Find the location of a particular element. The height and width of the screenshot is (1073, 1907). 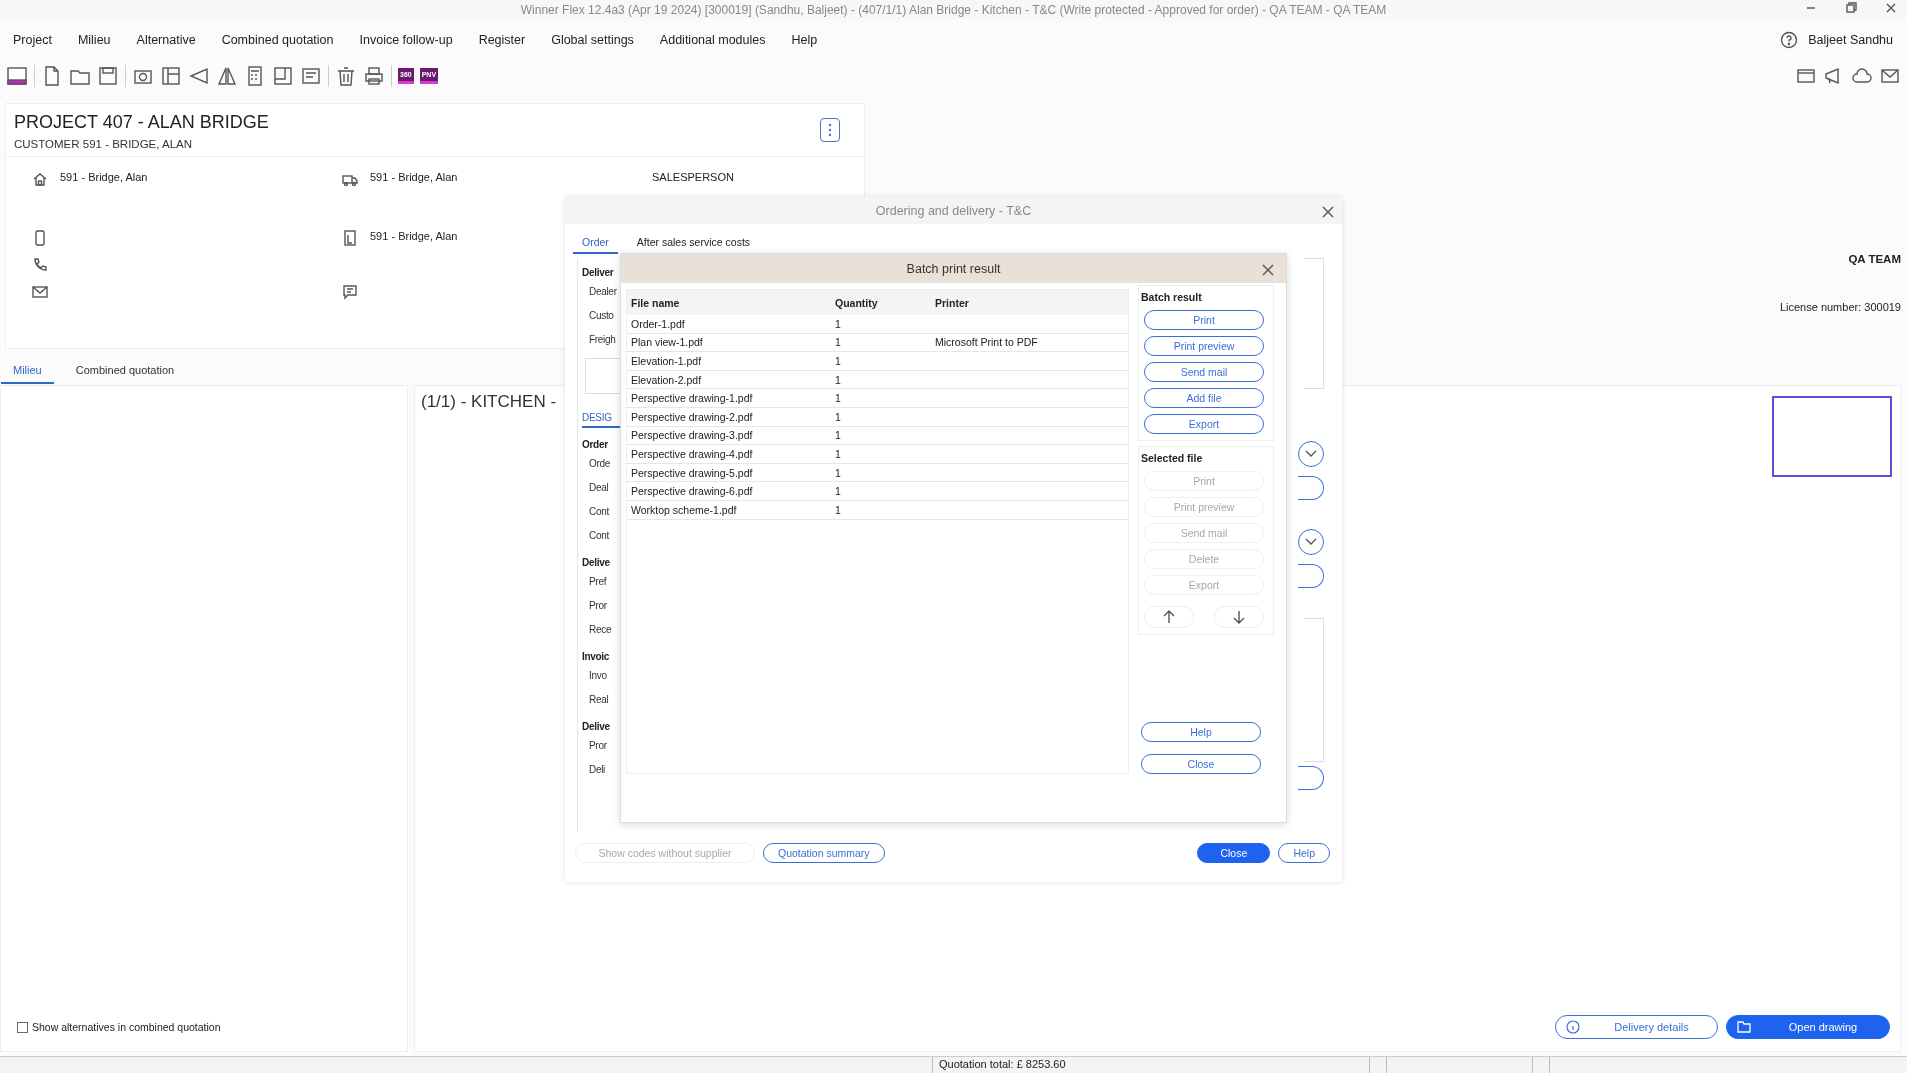

field-label: Custo is located at coordinates (602, 316).